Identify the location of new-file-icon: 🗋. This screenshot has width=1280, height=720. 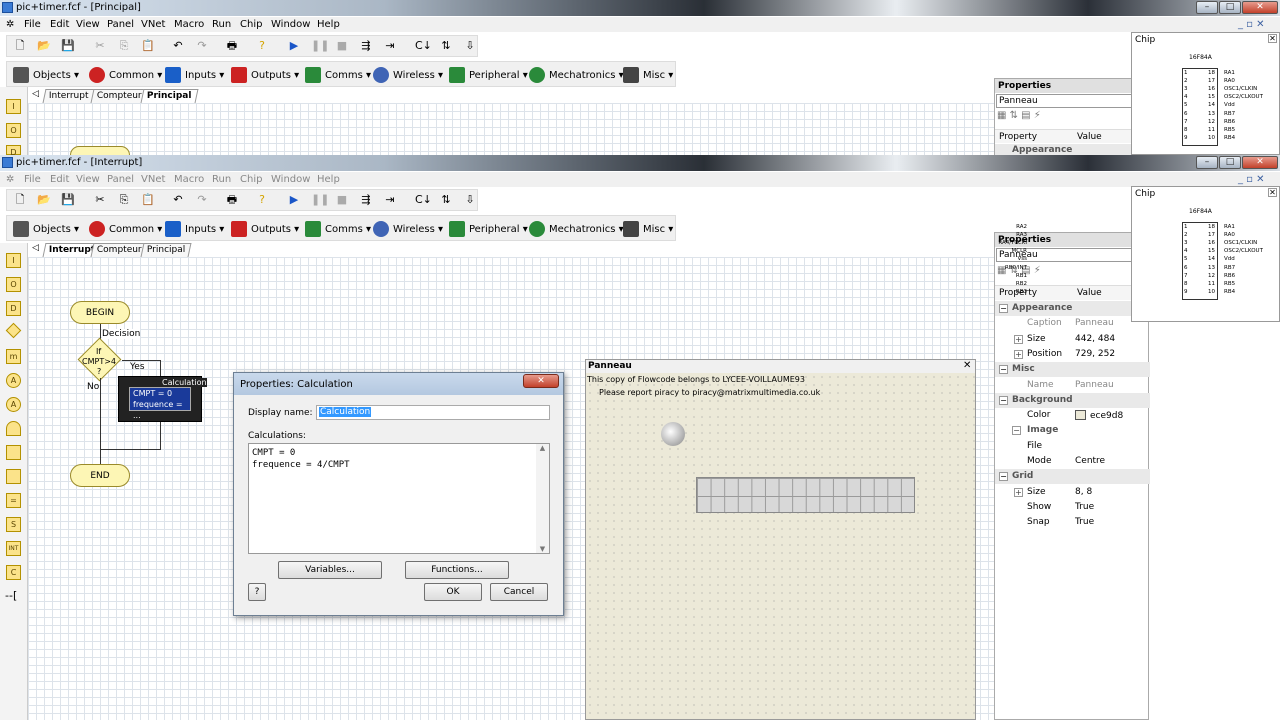
(20, 46).